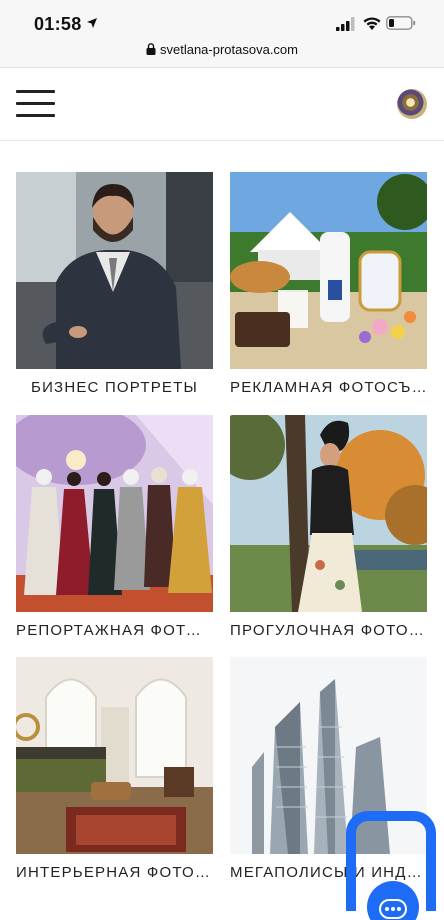  Describe the element at coordinates (393, 909) in the screenshot. I see `chat-dots-icon` at that location.